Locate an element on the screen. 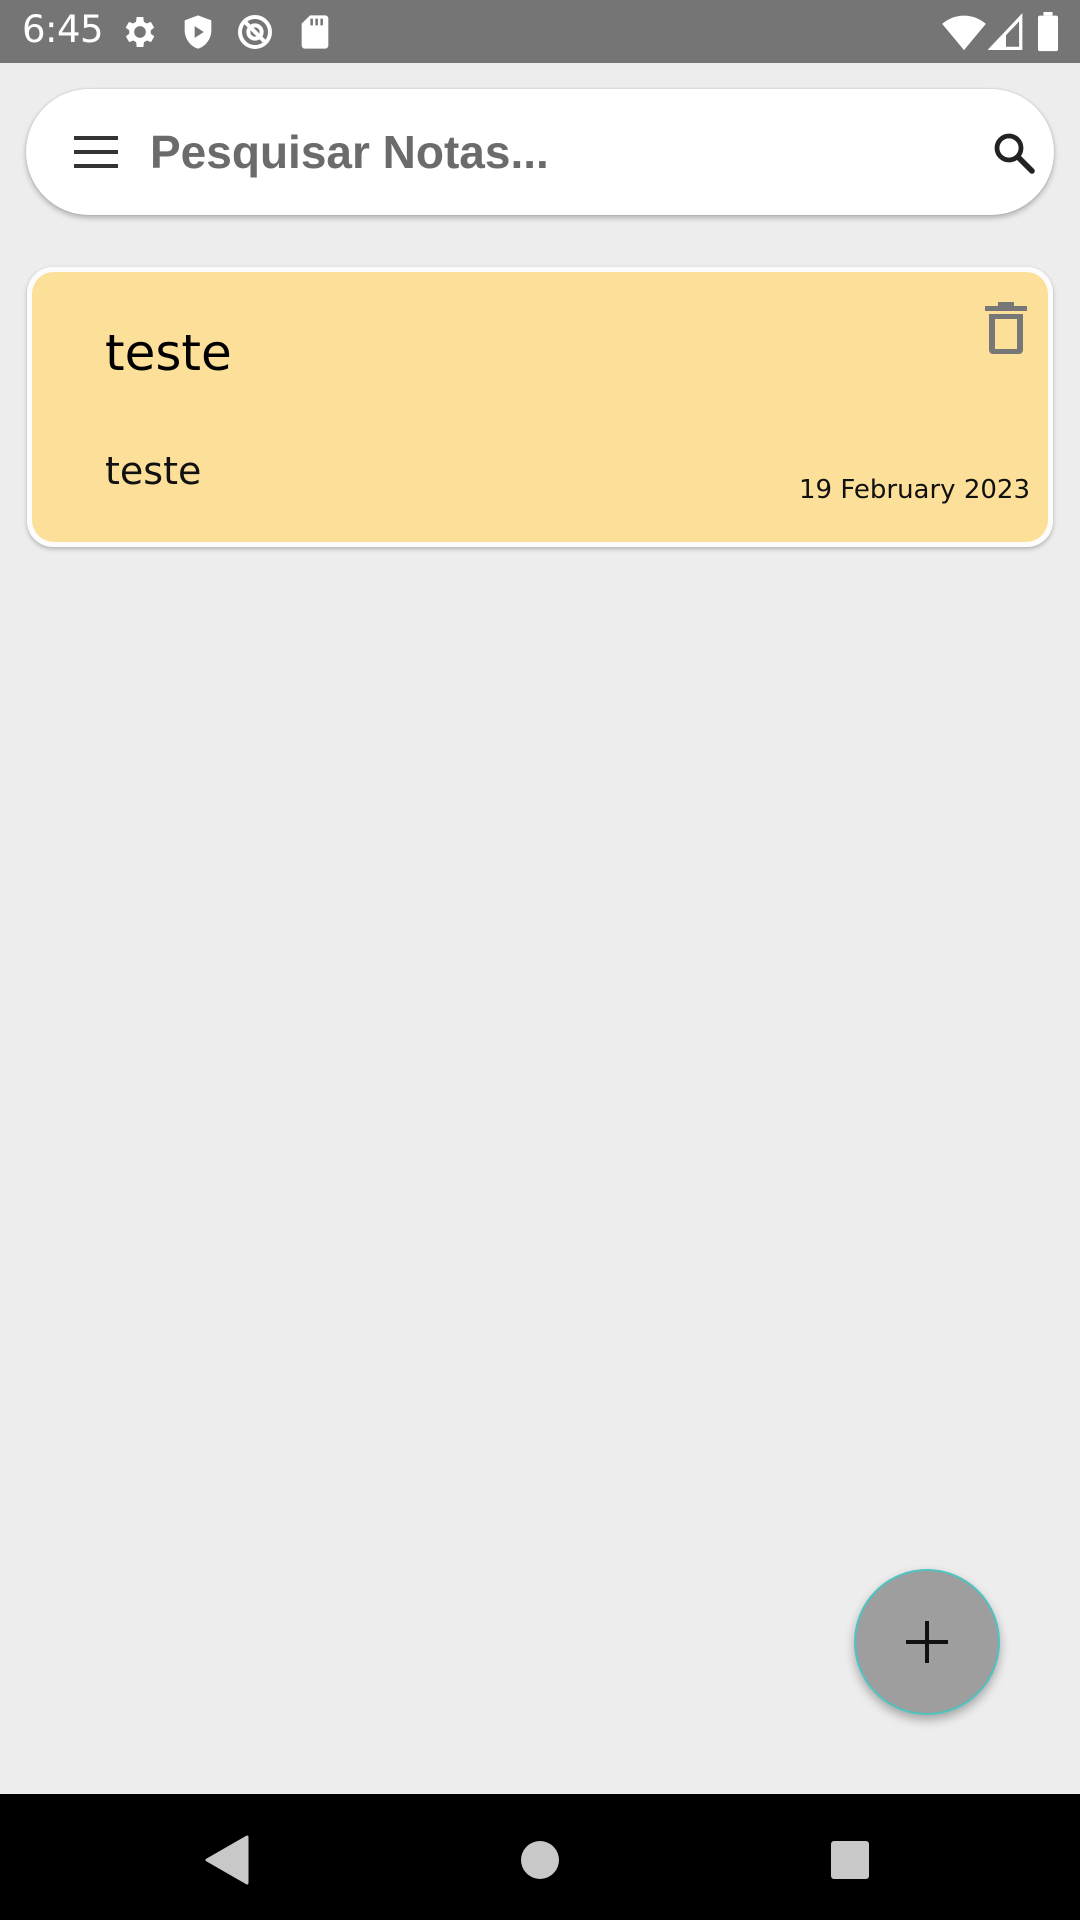  plus-icon is located at coordinates (927, 1642).